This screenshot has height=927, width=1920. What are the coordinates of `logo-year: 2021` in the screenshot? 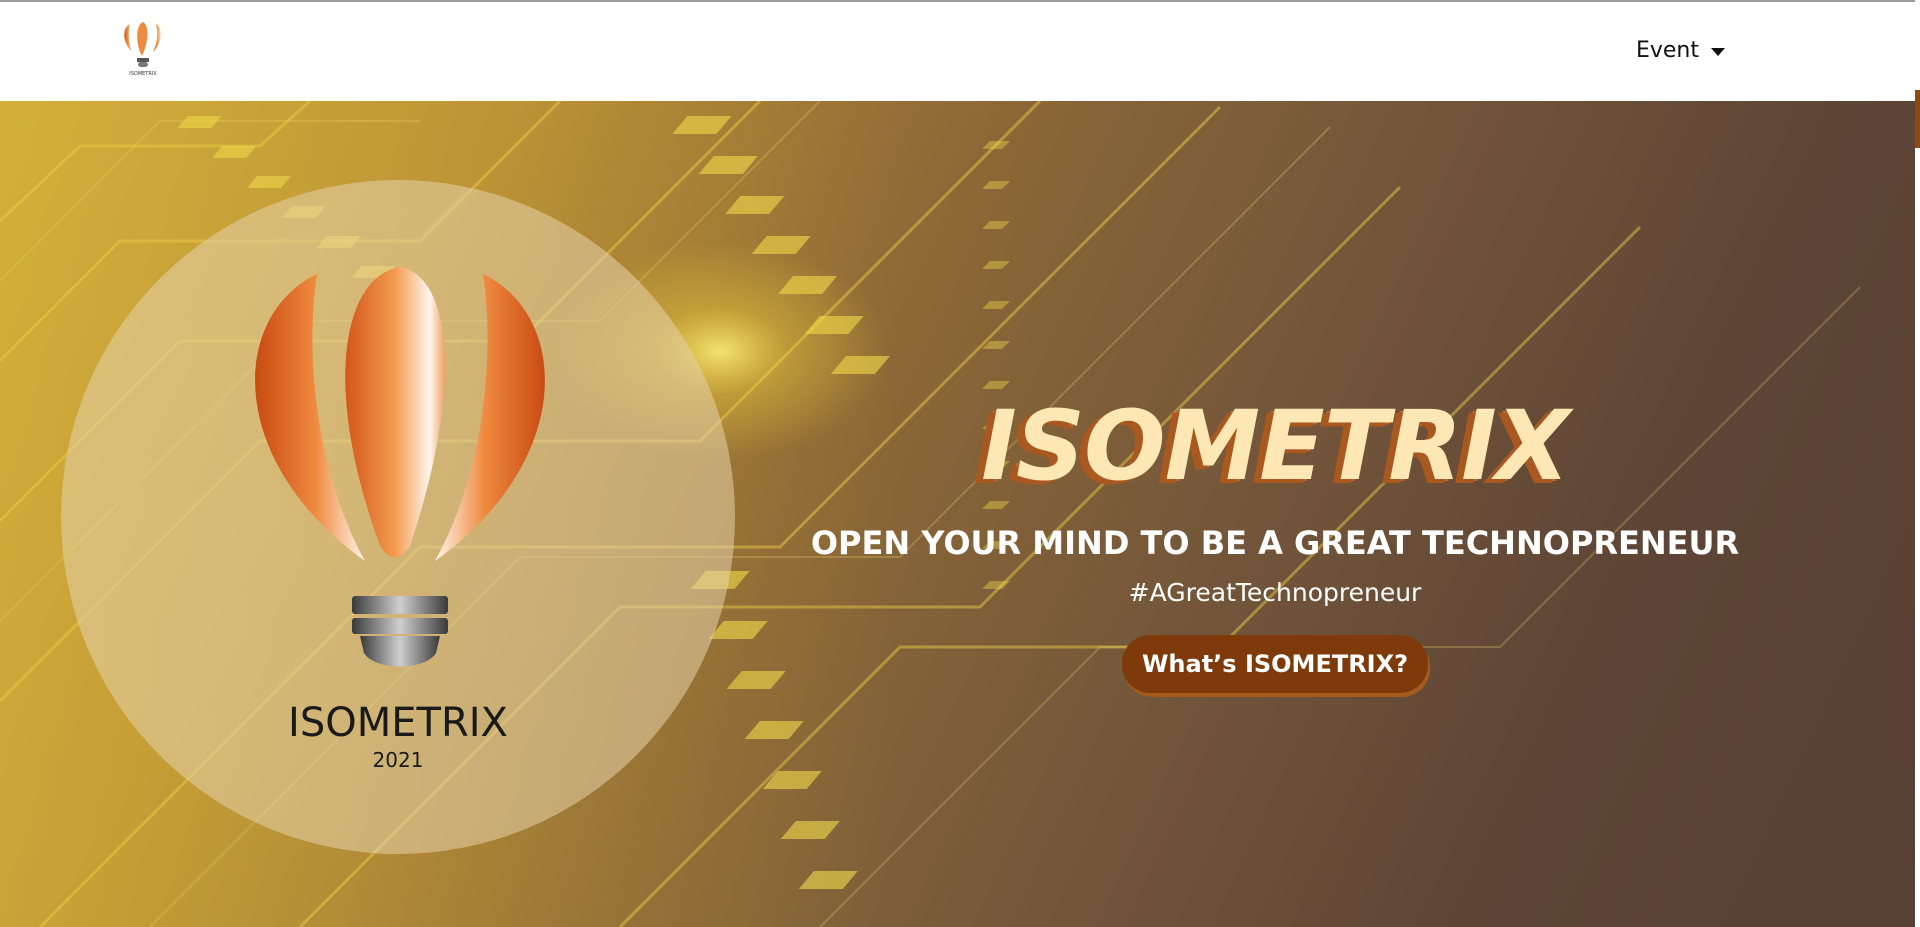 It's located at (398, 760).